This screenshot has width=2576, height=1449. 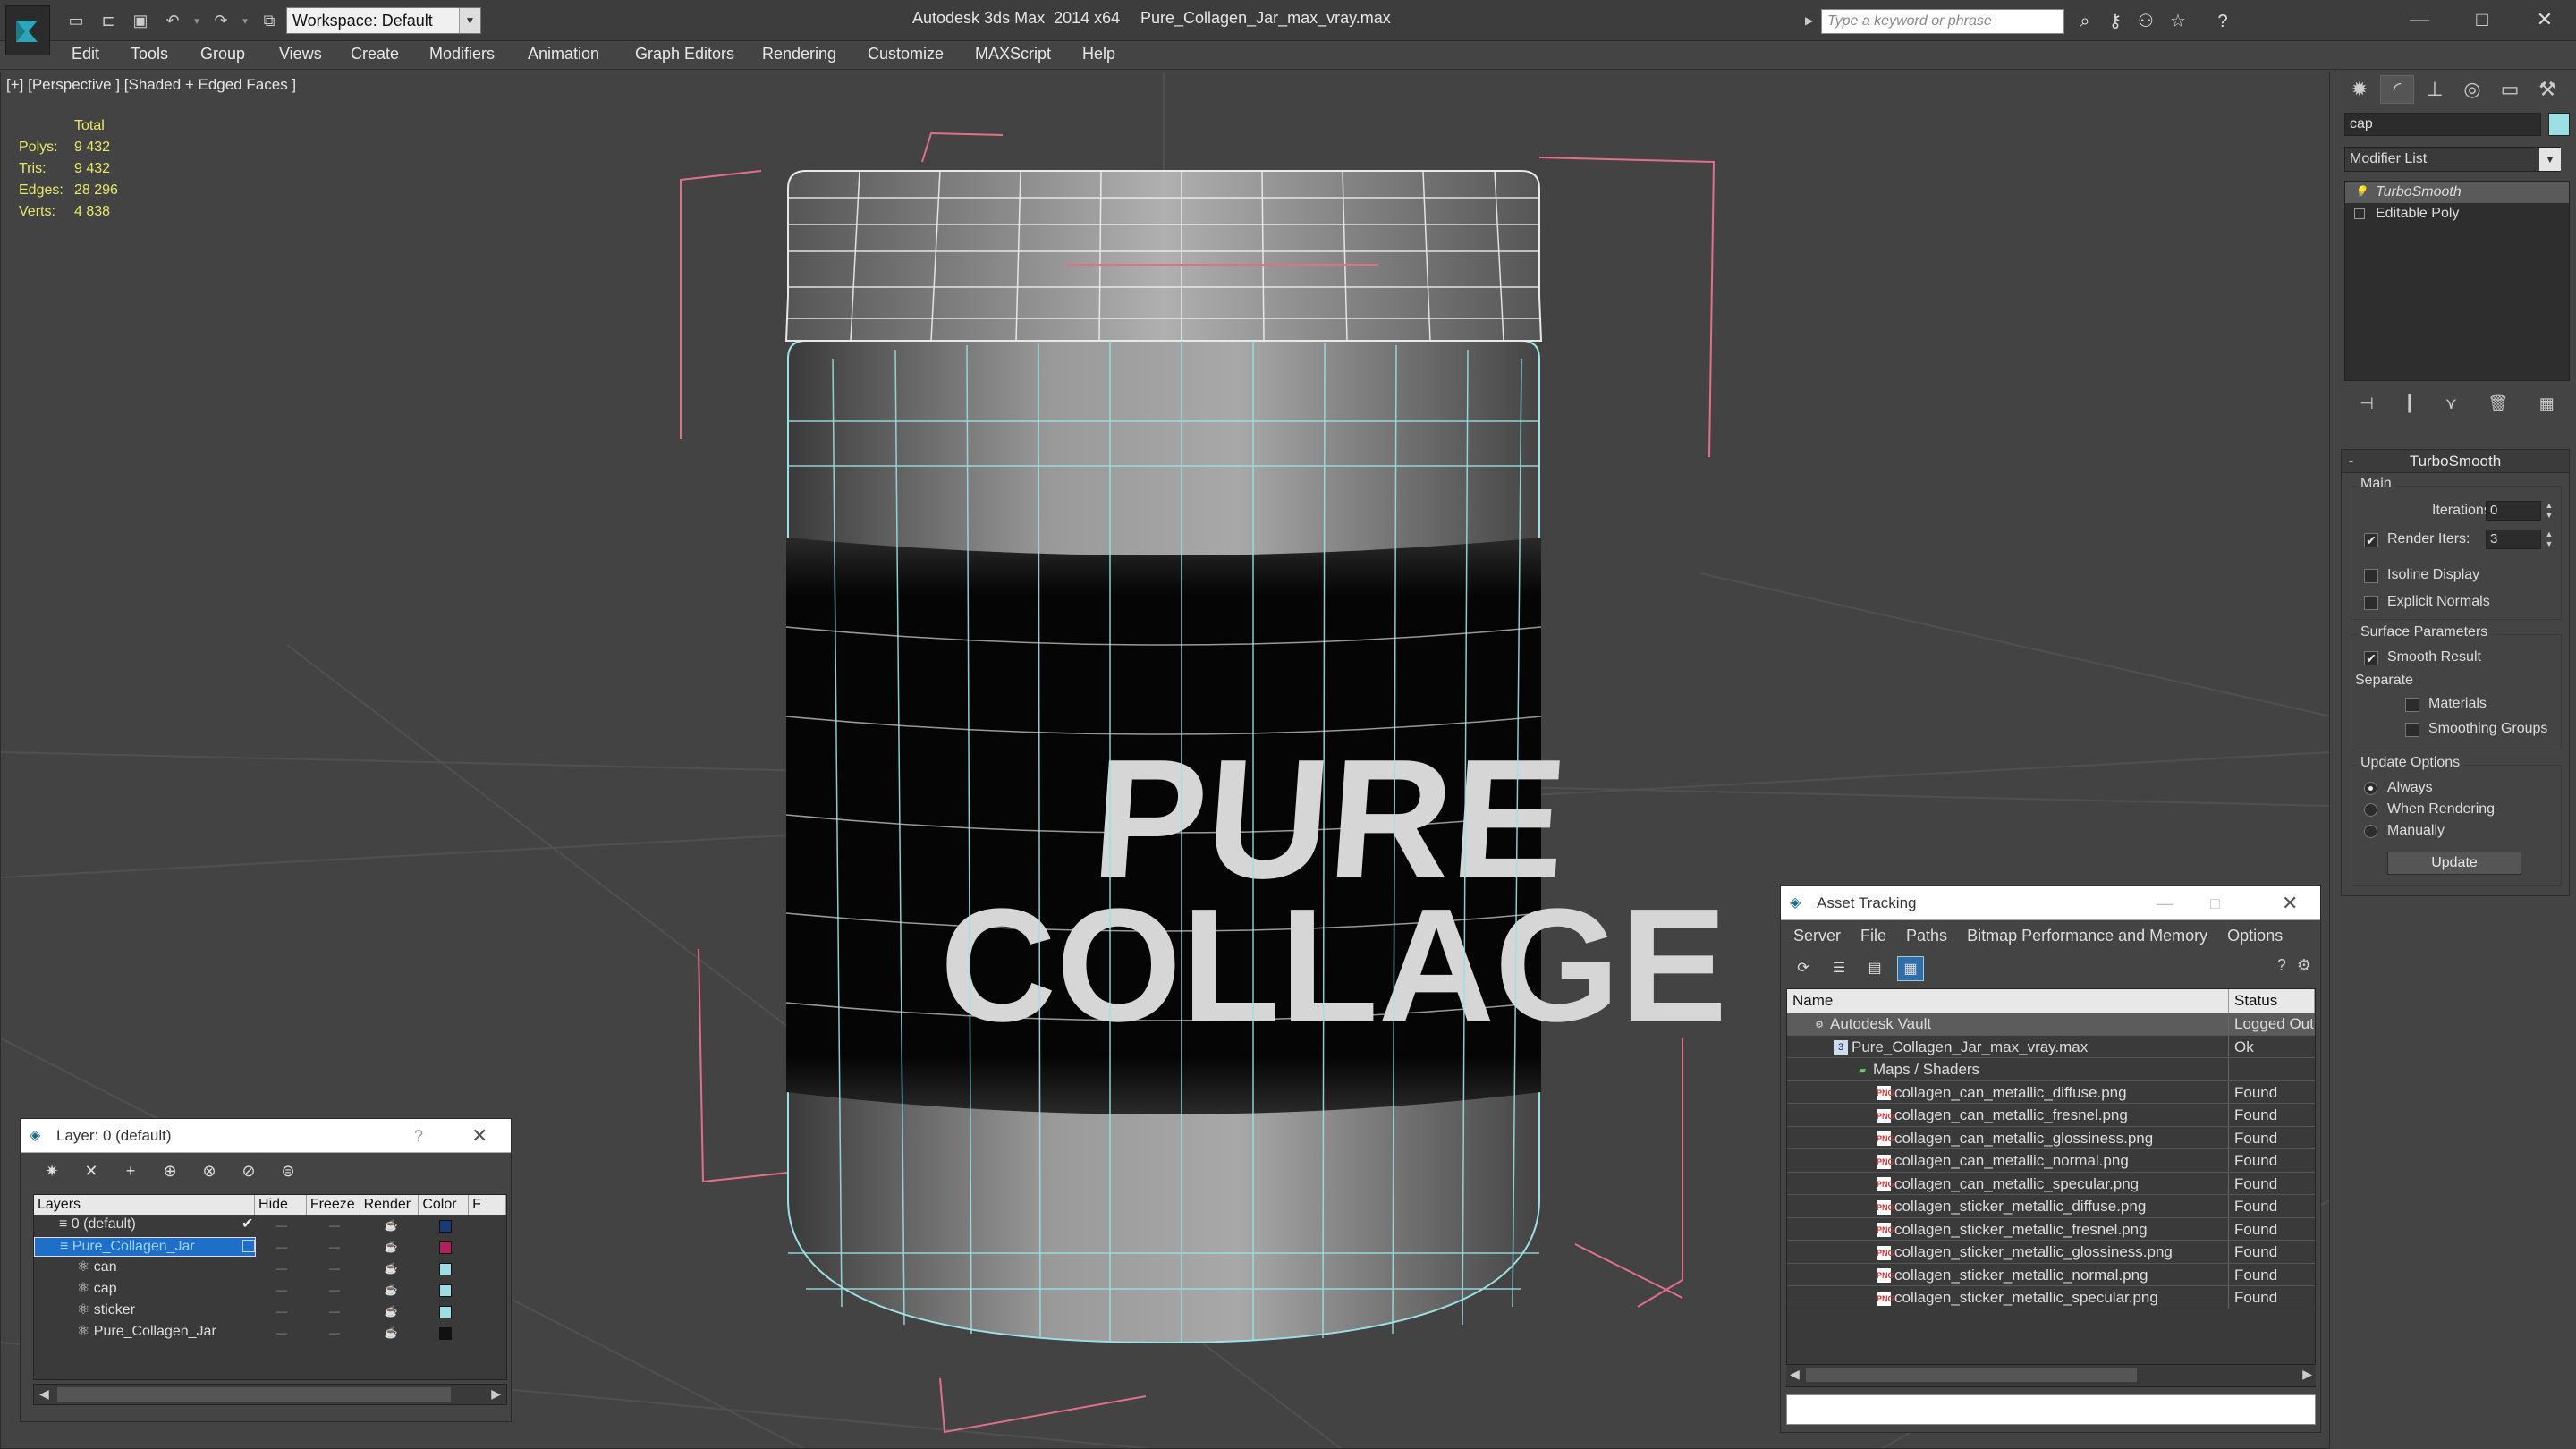 I want to click on menu-modifiers: Modifiers, so click(x=462, y=54).